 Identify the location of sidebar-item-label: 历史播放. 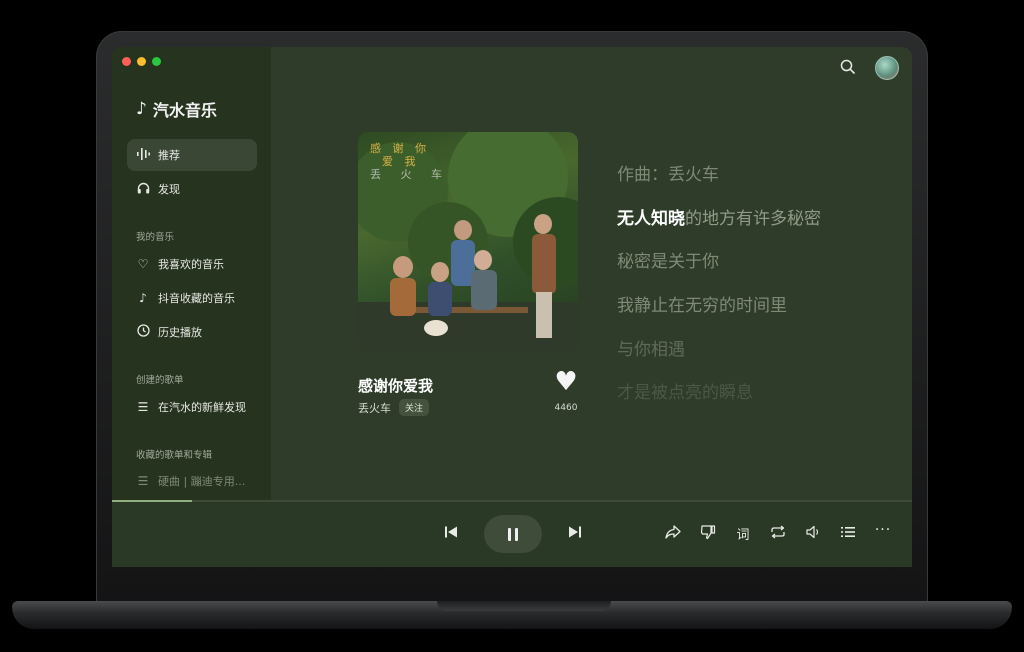
(180, 332).